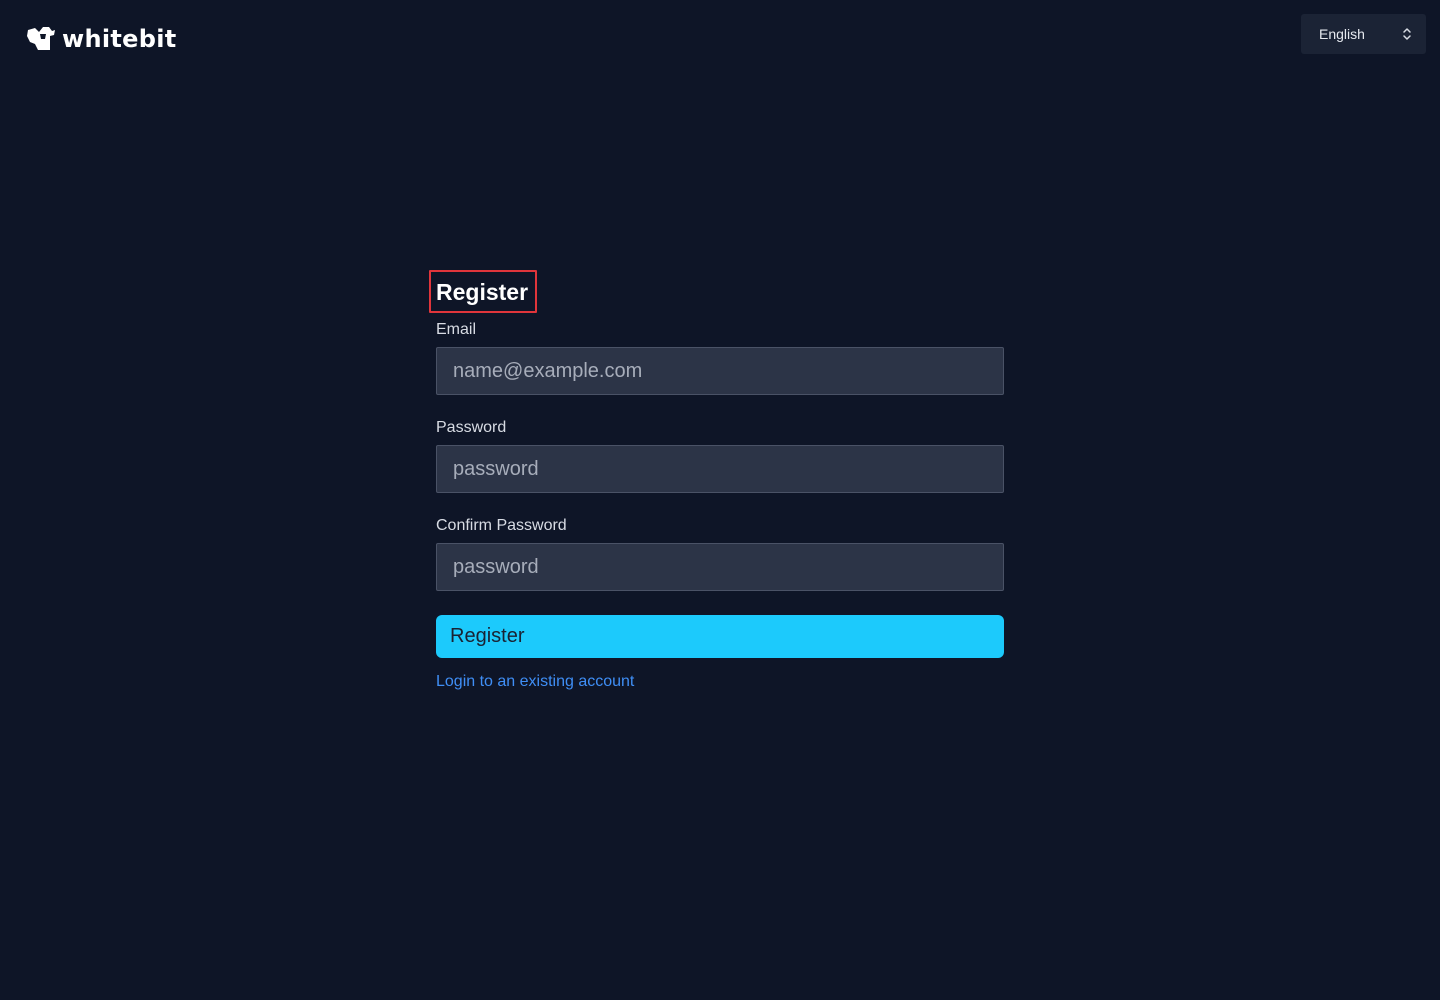 Image resolution: width=1440 pixels, height=1000 pixels. I want to click on password-field, so click(720, 469).